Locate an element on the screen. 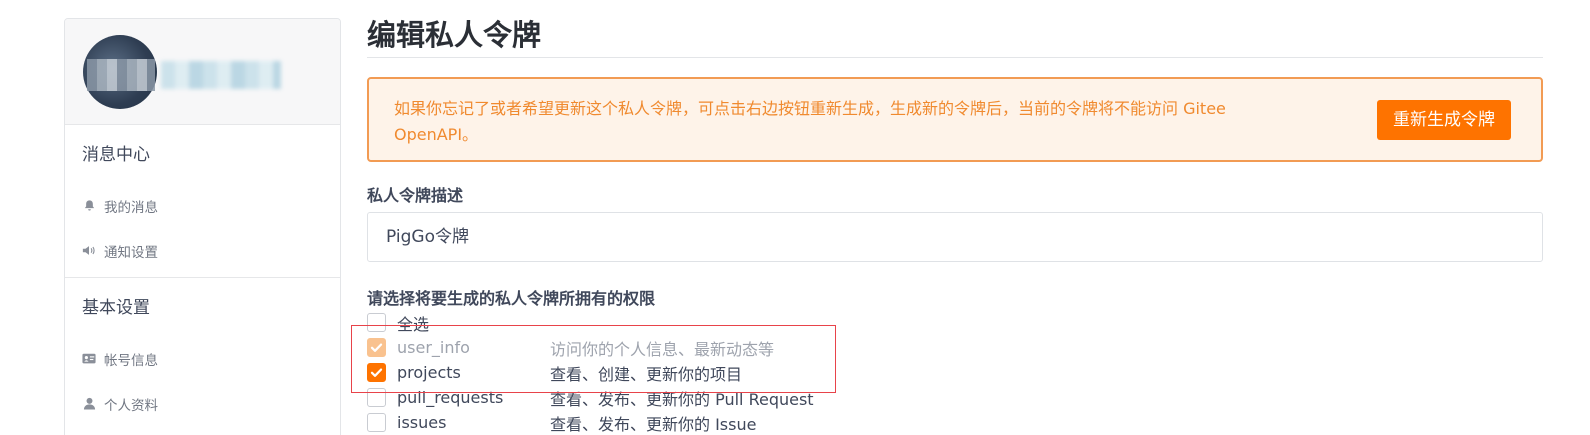 This screenshot has height=435, width=1590. sidebar-item-label: 我的消息 is located at coordinates (131, 207).